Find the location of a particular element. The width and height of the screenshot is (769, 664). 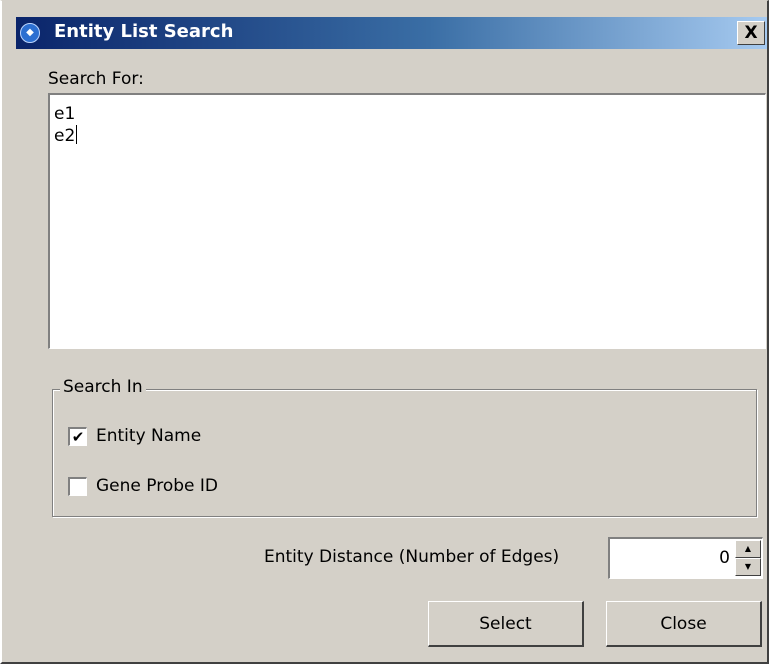

spin-up-icon: ▲ is located at coordinates (748, 549).